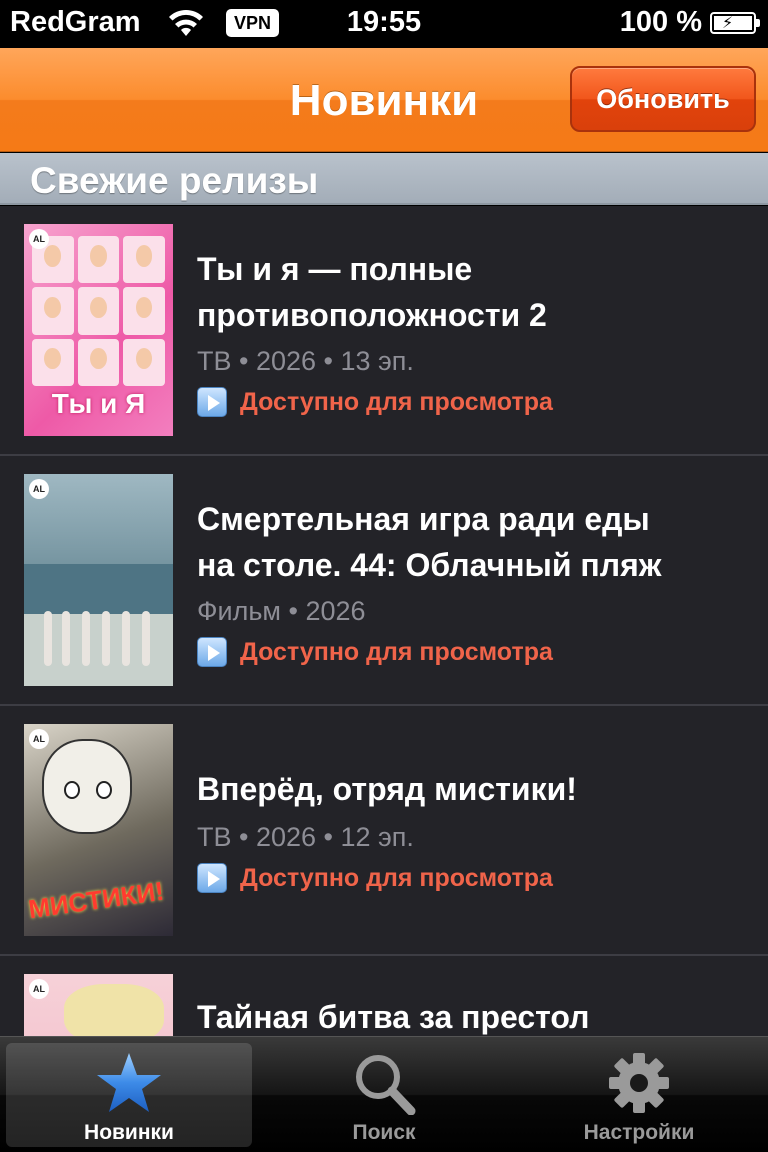 The height and width of the screenshot is (1152, 768). Describe the element at coordinates (305, 837) in the screenshot. I see `item-meta: ТВ • 2026 • 12 эп.` at that location.